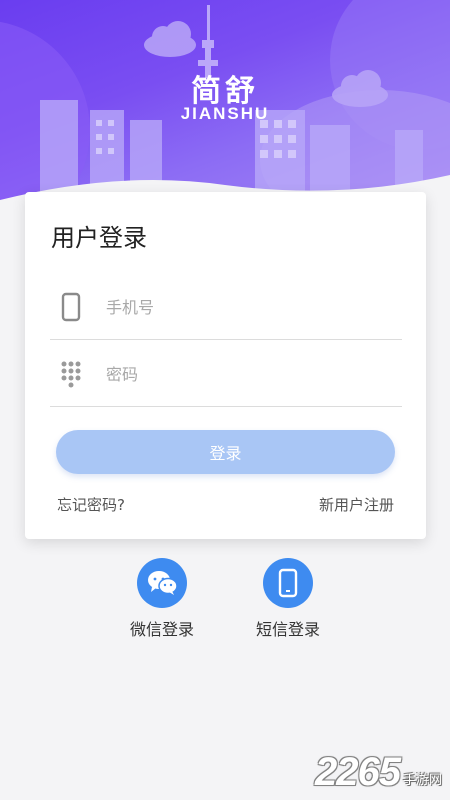 This screenshot has height=800, width=450. Describe the element at coordinates (287, 629) in the screenshot. I see `sms-login-label: 短信登录` at that location.